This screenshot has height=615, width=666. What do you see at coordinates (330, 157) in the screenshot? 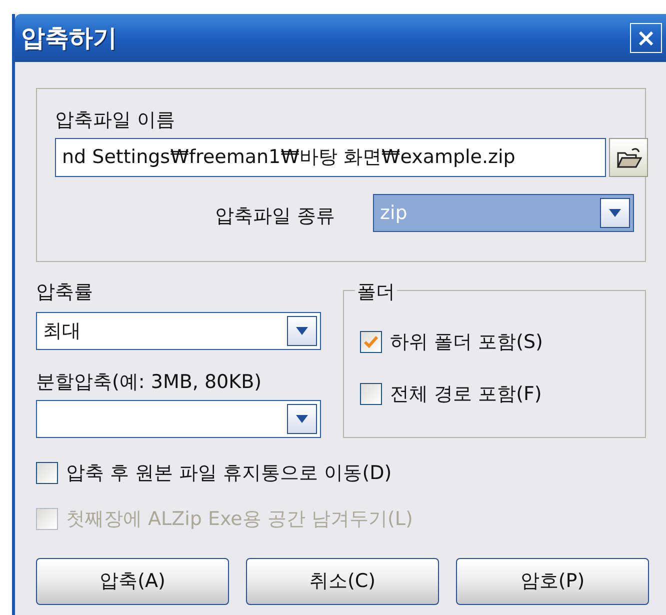
I see `file-path-field: nd Settings₩freeman1₩바탕 화면₩example.zip` at bounding box center [330, 157].